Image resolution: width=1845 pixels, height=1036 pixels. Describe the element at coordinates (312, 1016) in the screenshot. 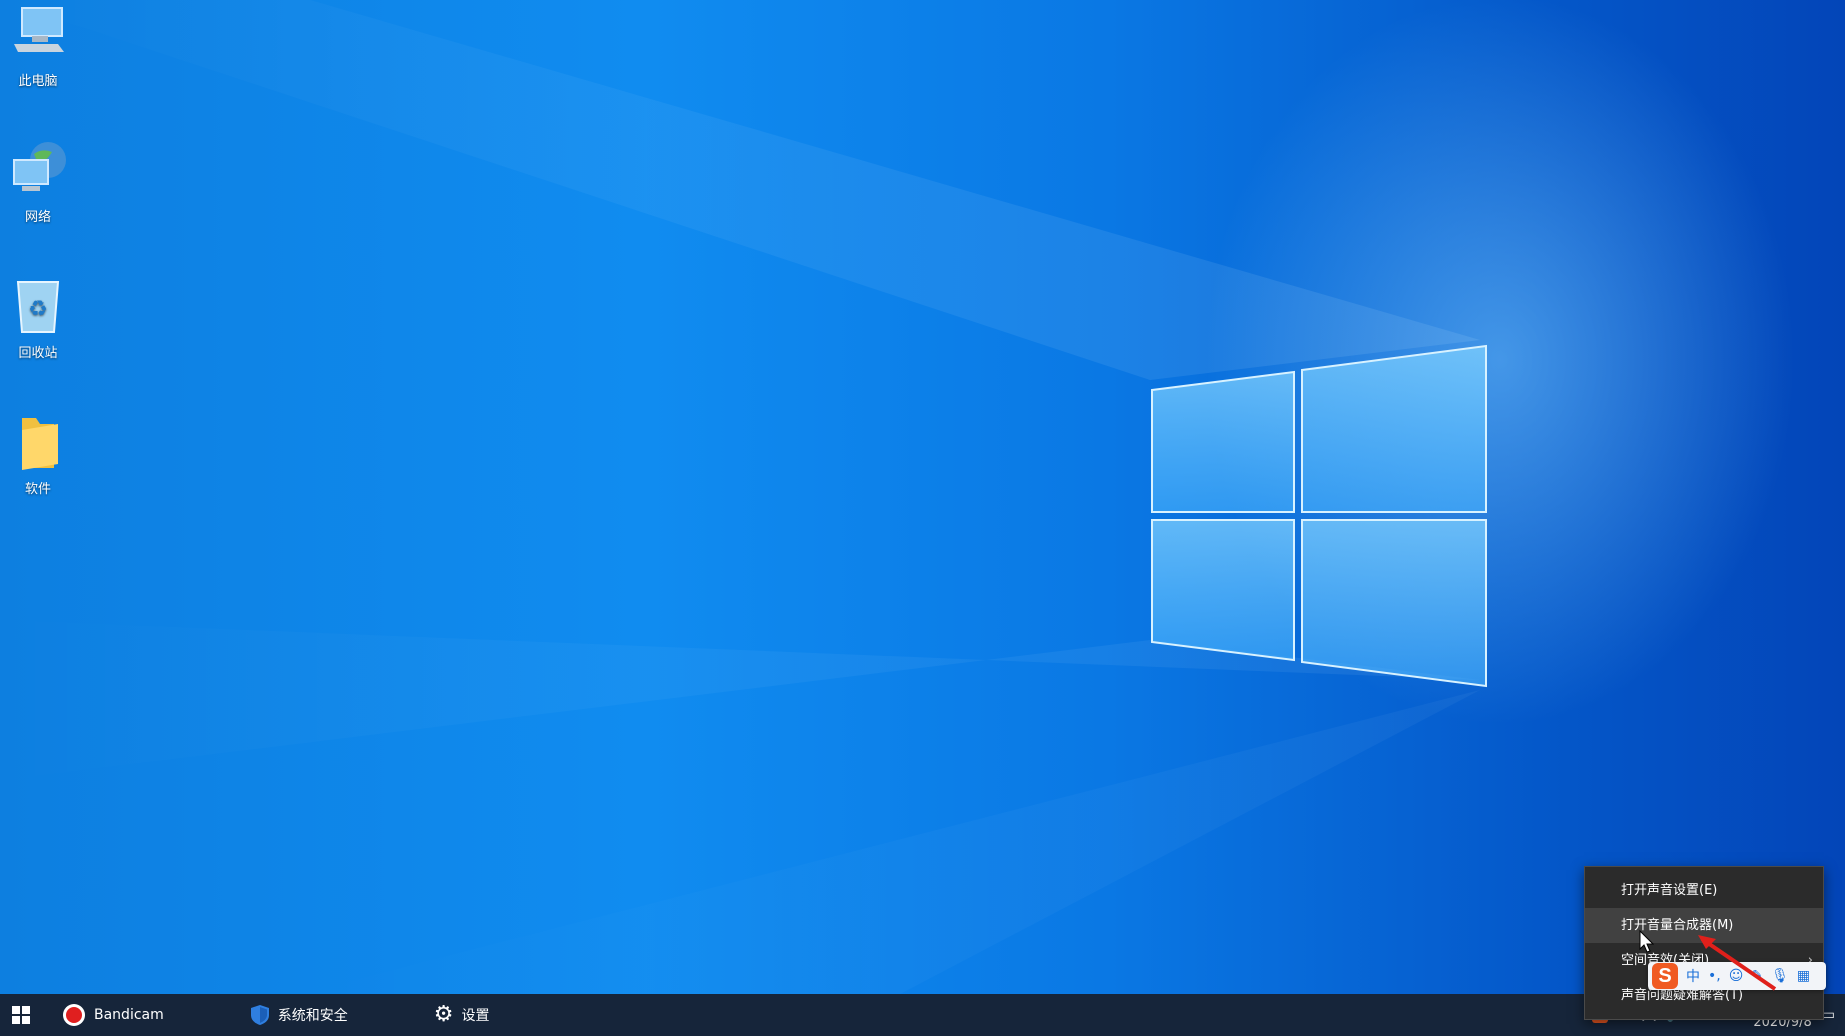

I see `taskbar-app-label: 系统和安全` at that location.